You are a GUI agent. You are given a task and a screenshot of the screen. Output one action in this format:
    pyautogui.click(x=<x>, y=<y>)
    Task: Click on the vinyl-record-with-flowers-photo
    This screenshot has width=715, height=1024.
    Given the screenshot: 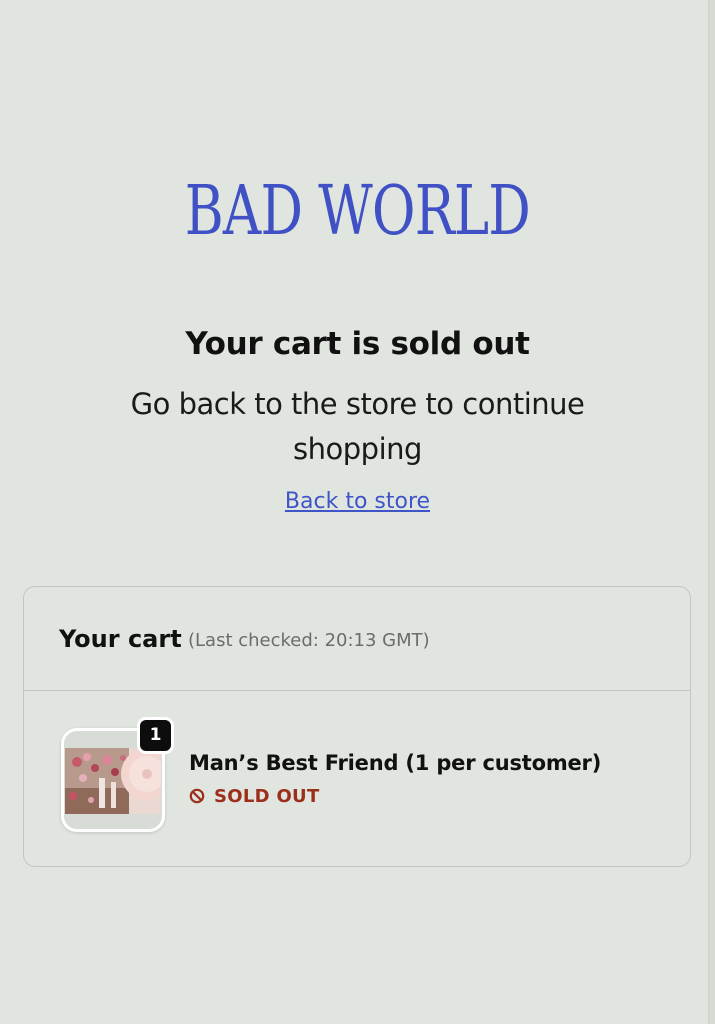 What is the action you would take?
    pyautogui.click(x=113, y=781)
    